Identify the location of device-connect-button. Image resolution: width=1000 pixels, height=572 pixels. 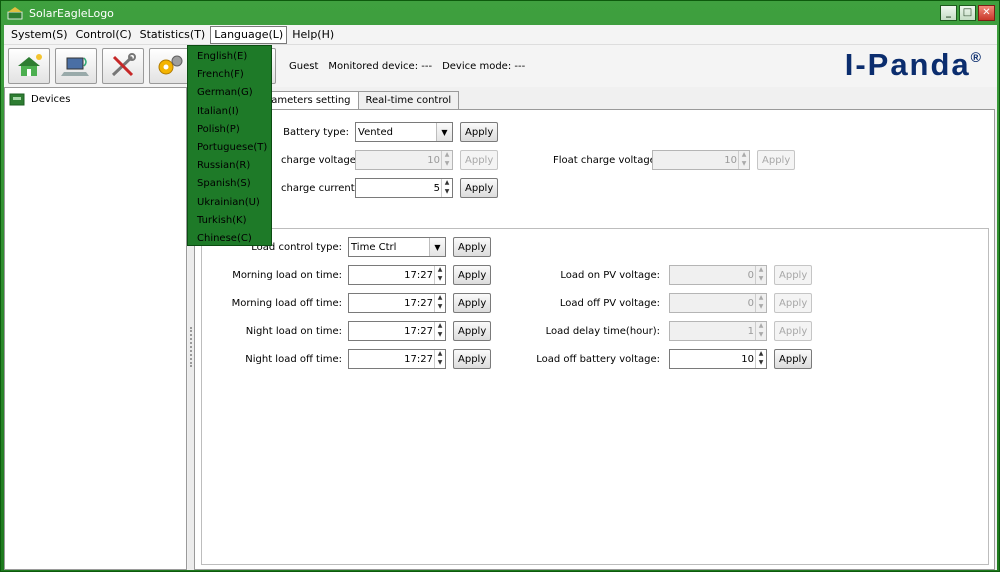
(76, 66).